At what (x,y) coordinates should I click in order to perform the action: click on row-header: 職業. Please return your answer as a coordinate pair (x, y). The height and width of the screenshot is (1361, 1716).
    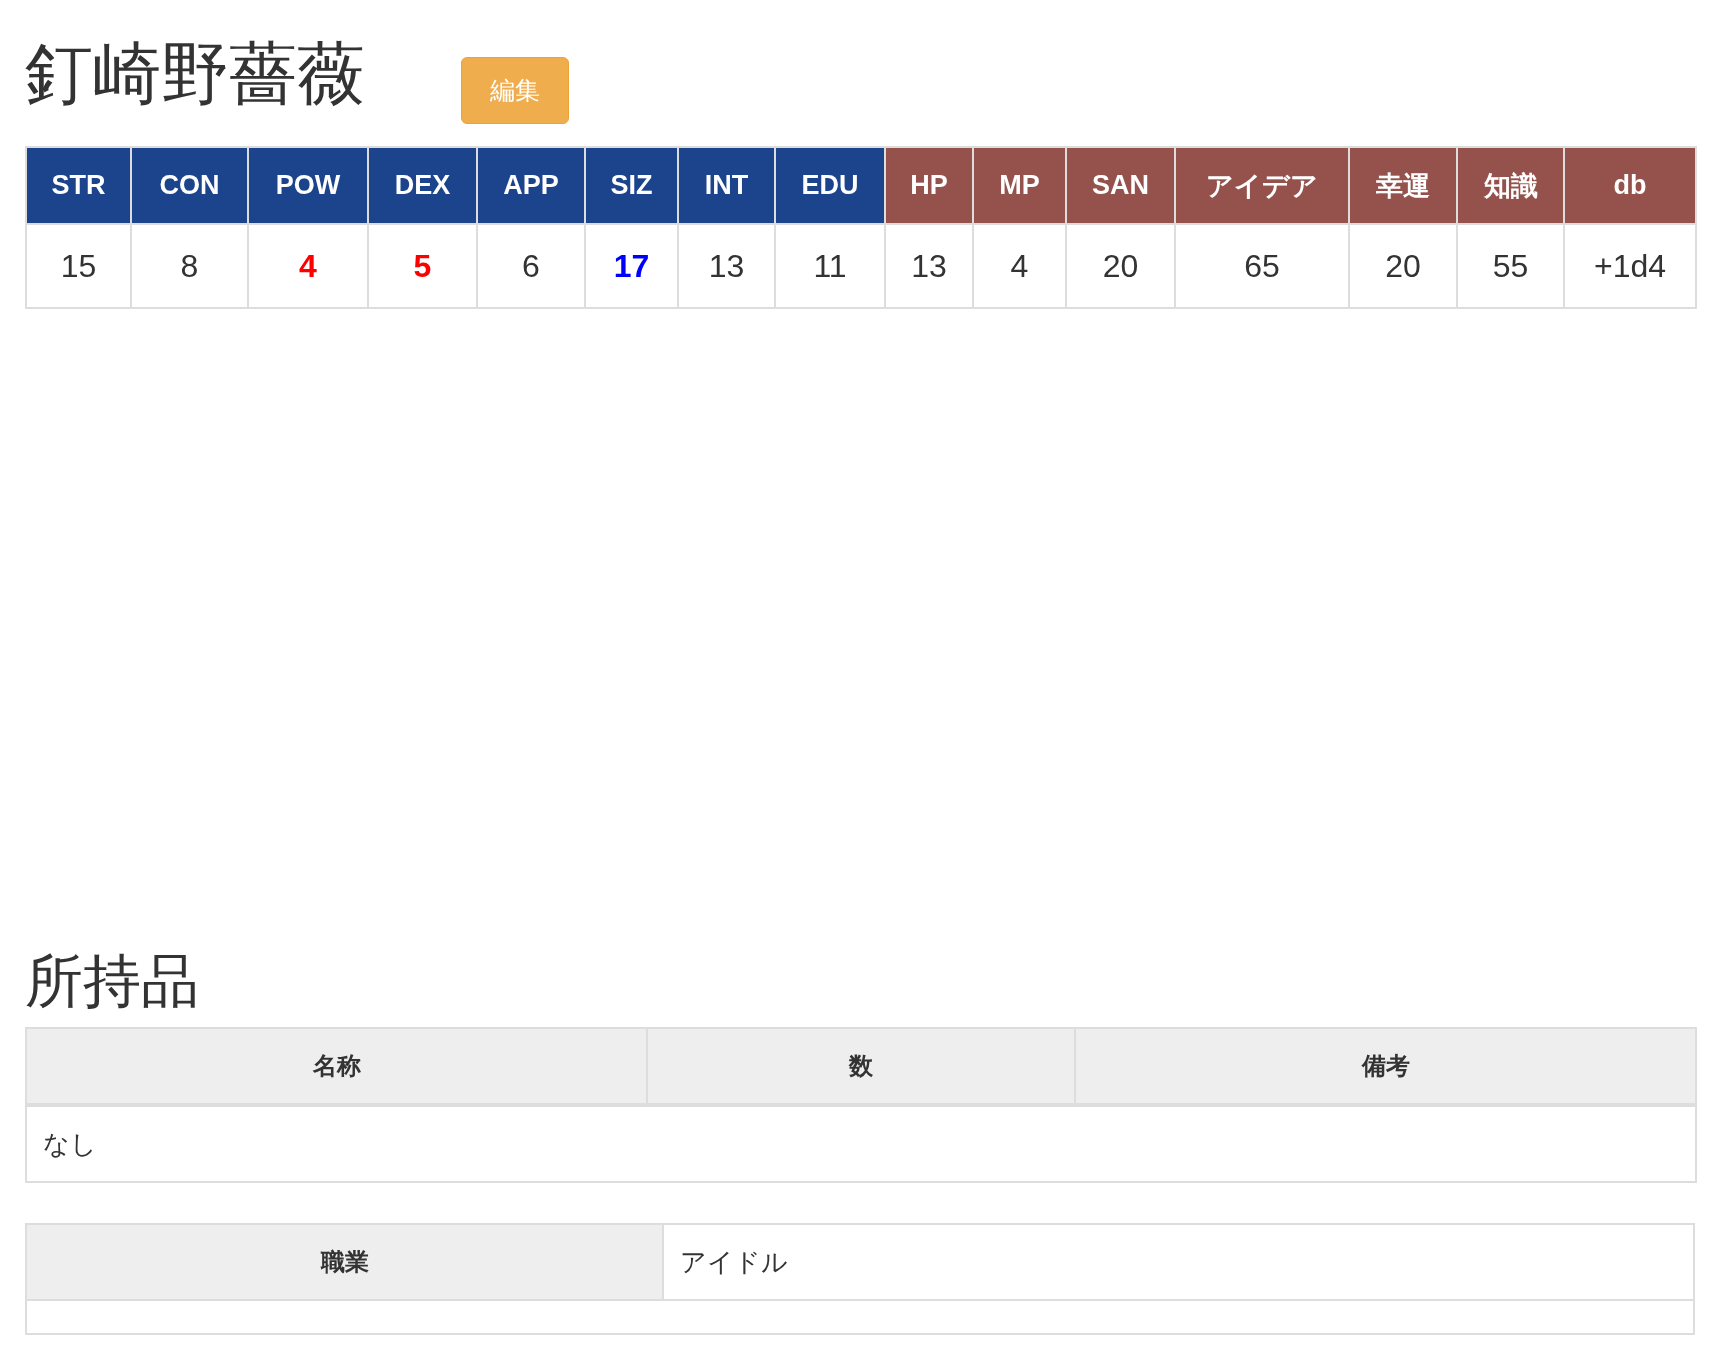
    Looking at the image, I should click on (344, 1262).